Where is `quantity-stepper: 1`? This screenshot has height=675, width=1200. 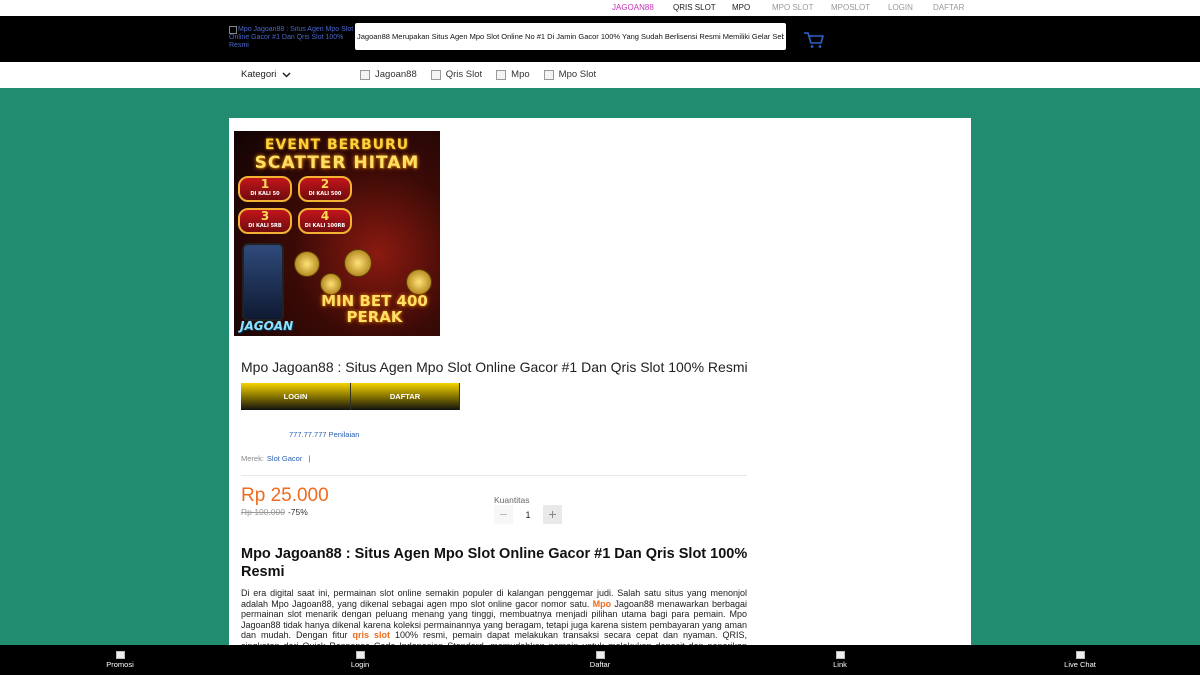
quantity-stepper: 1 is located at coordinates (528, 514).